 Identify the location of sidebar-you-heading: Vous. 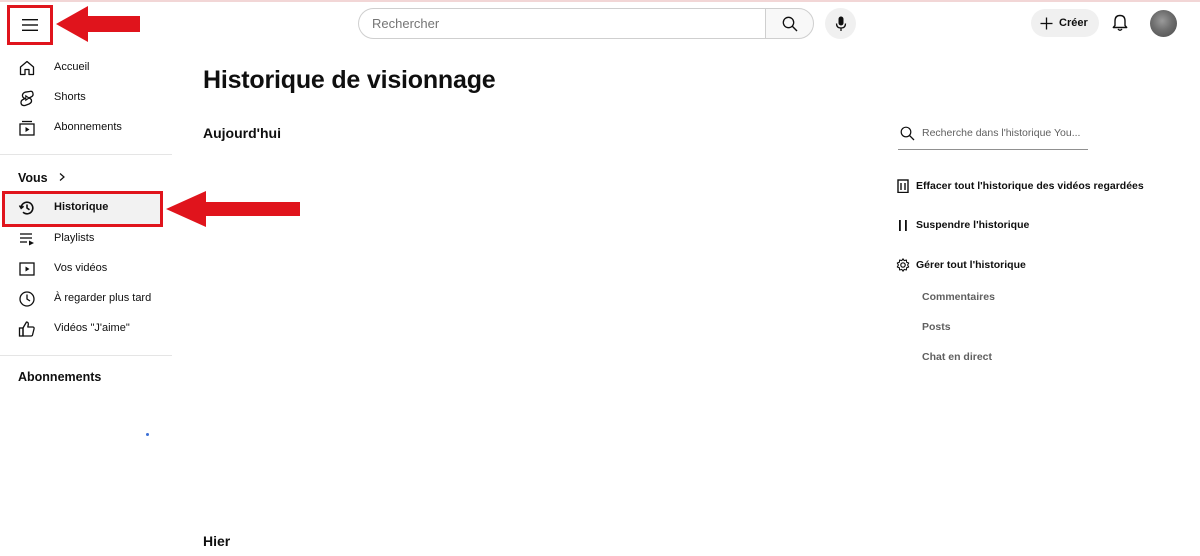
(42, 178).